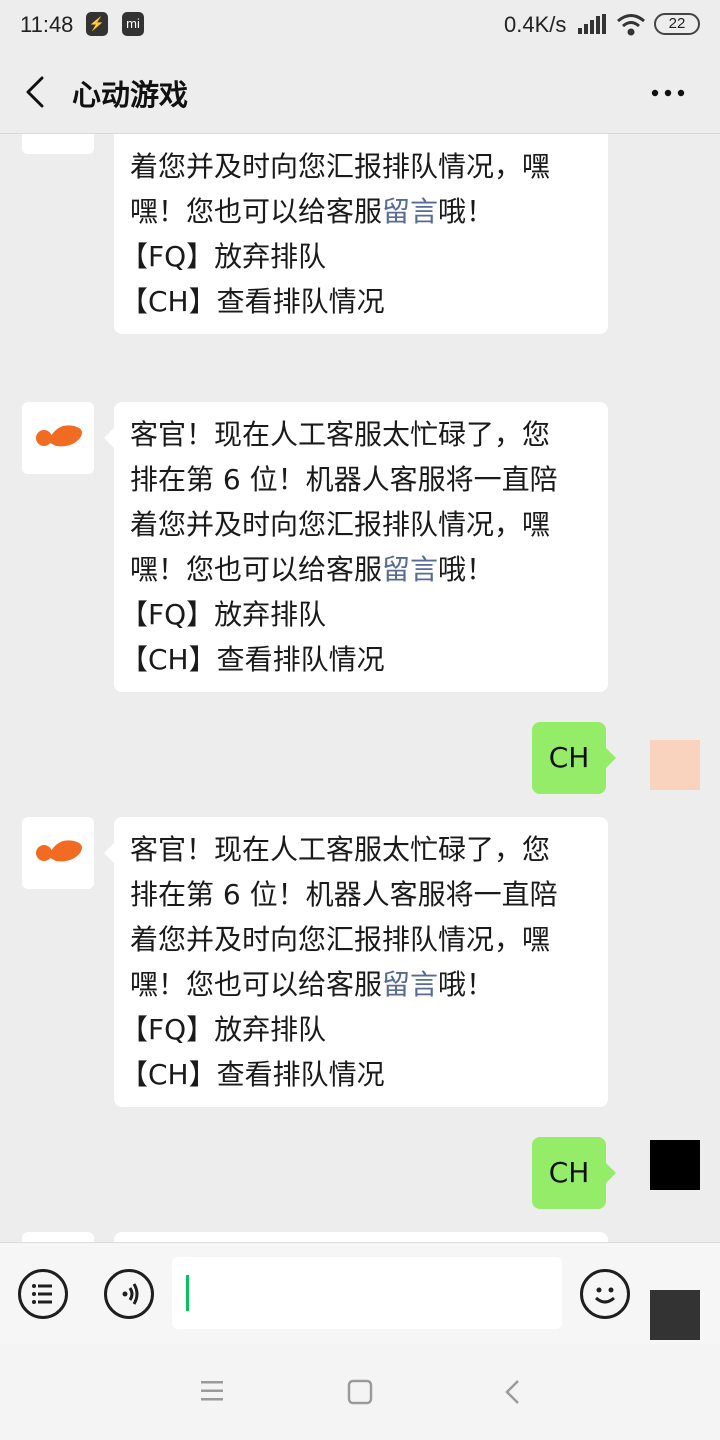 This screenshot has height=1440, width=720. Describe the element at coordinates (512, 1392) in the screenshot. I see `back-icon` at that location.